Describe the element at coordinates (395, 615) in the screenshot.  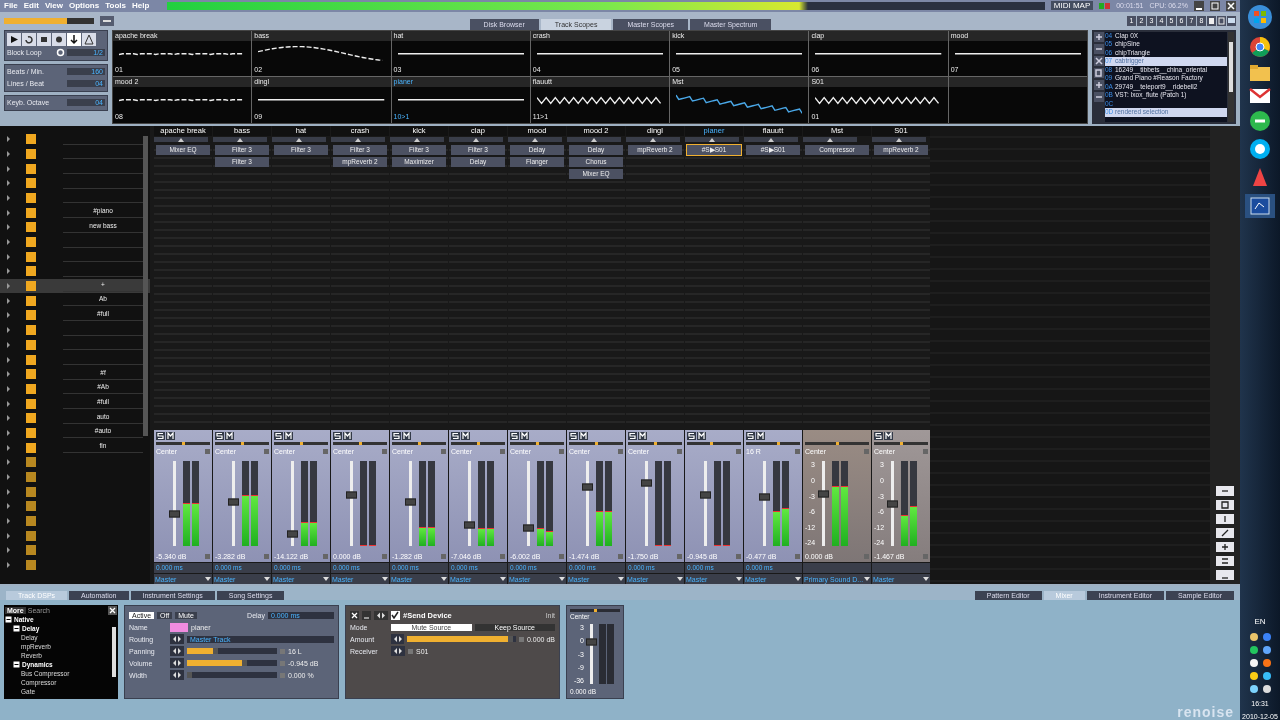
I see `checkbox` at that location.